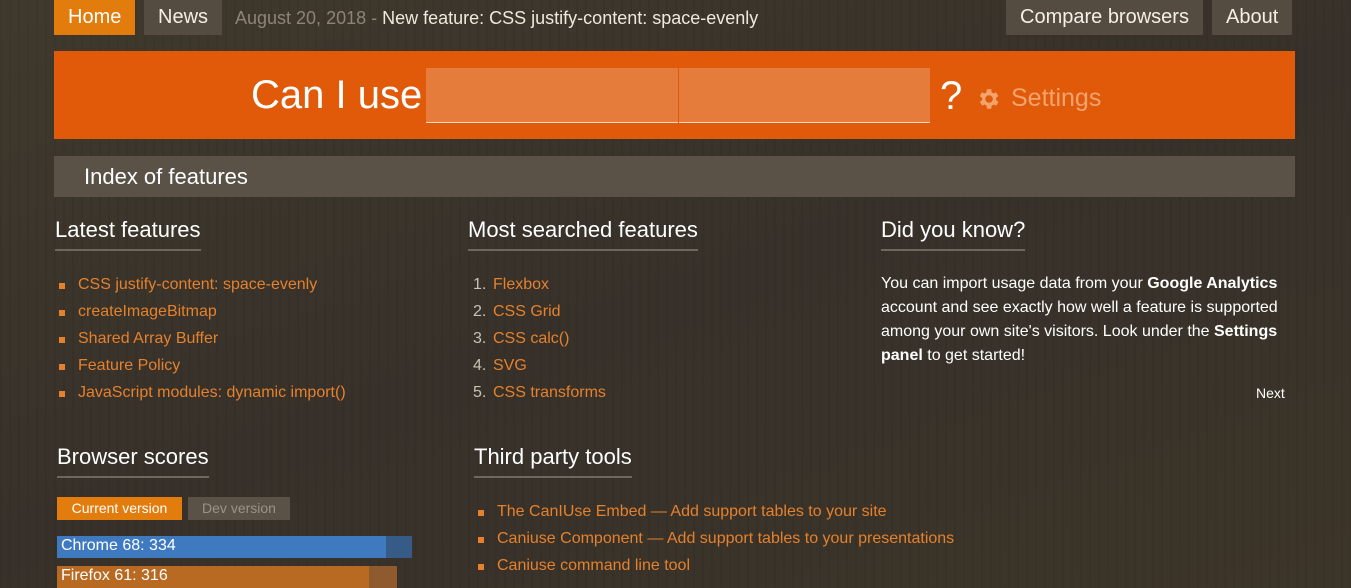  Describe the element at coordinates (552, 95) in the screenshot. I see `search-input-feature` at that location.